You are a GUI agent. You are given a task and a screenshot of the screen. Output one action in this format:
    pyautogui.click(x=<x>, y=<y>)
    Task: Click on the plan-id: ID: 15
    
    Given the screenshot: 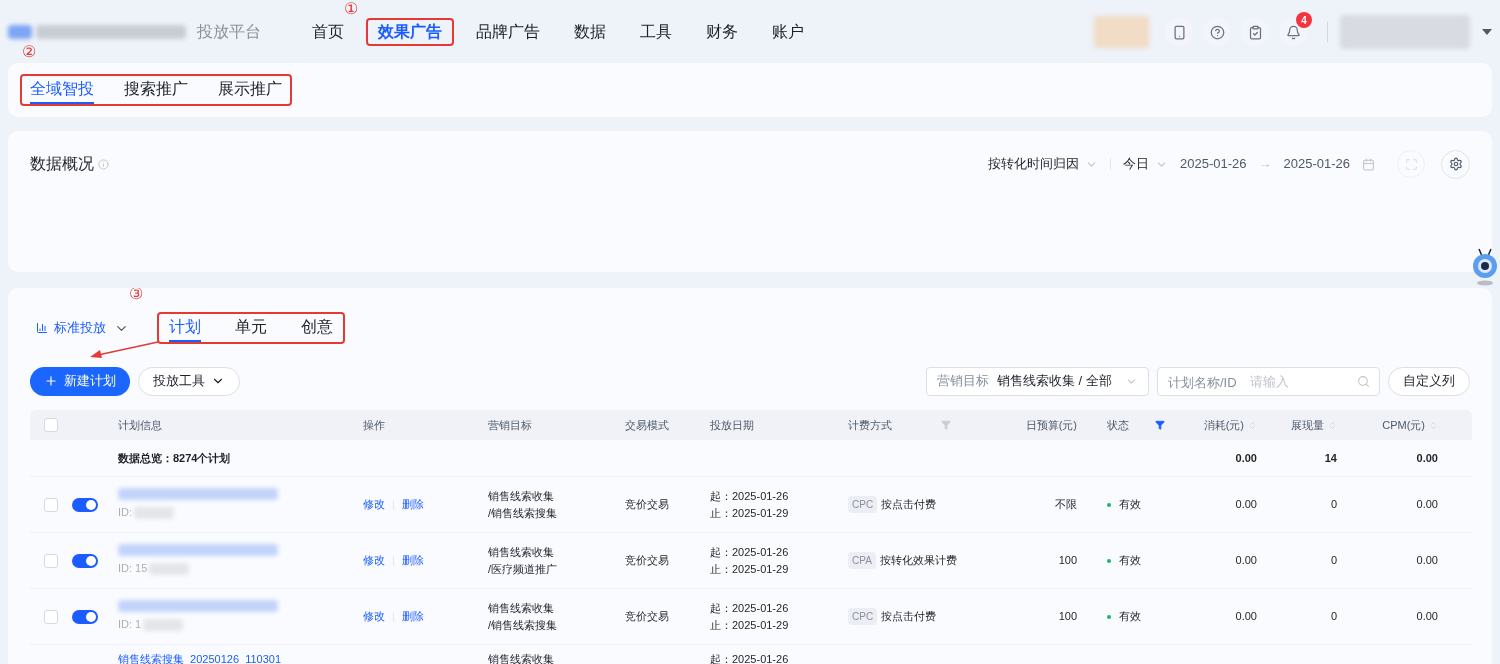 What is the action you would take?
    pyautogui.click(x=133, y=569)
    